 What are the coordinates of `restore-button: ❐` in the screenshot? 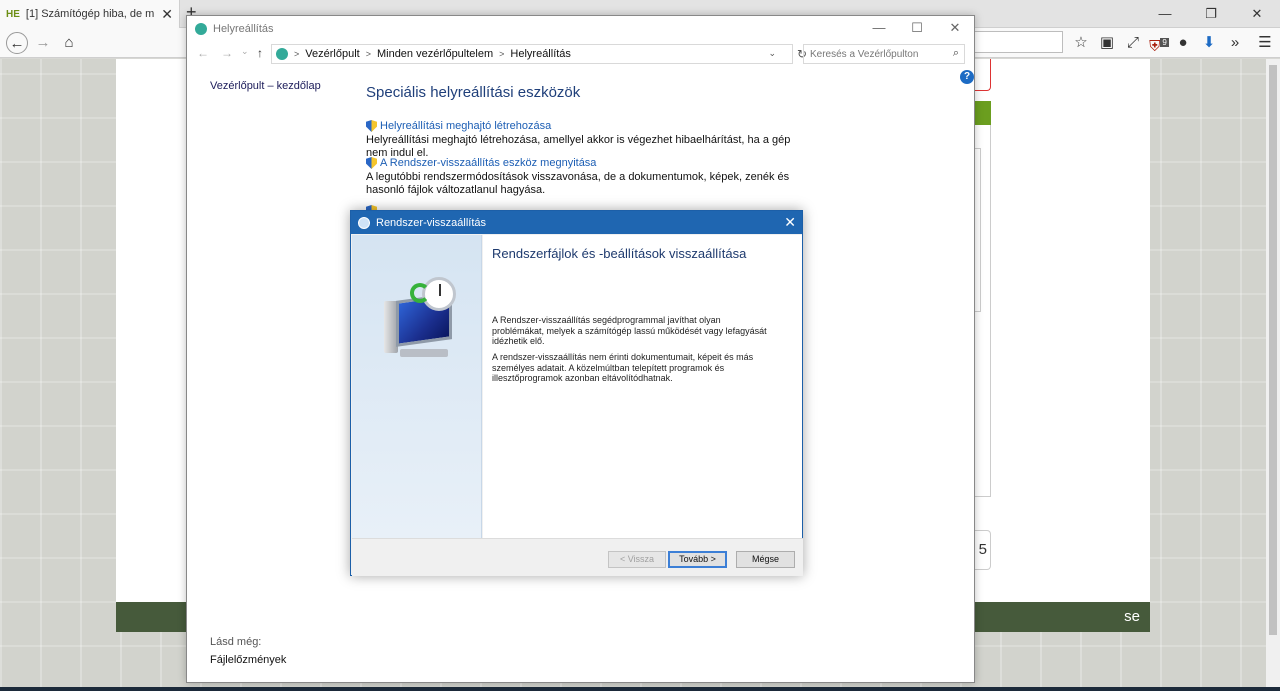 It's located at (1211, 14).